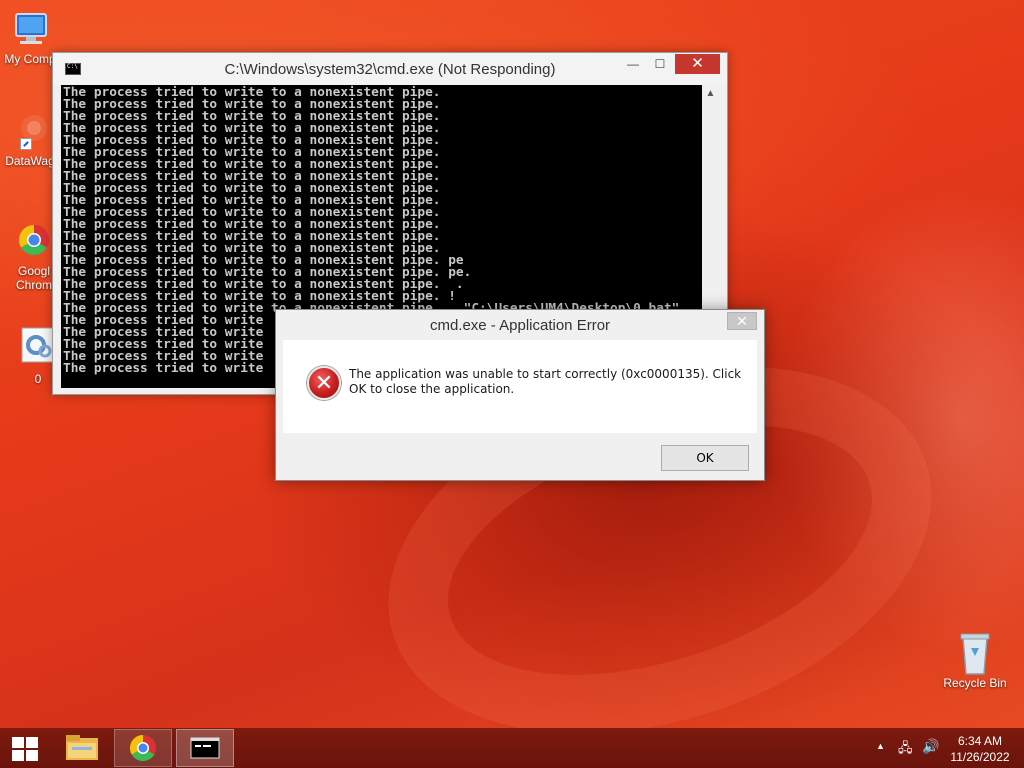 The image size is (1024, 768). Describe the element at coordinates (980, 757) in the screenshot. I see `clock-date: 11/26/2022` at that location.